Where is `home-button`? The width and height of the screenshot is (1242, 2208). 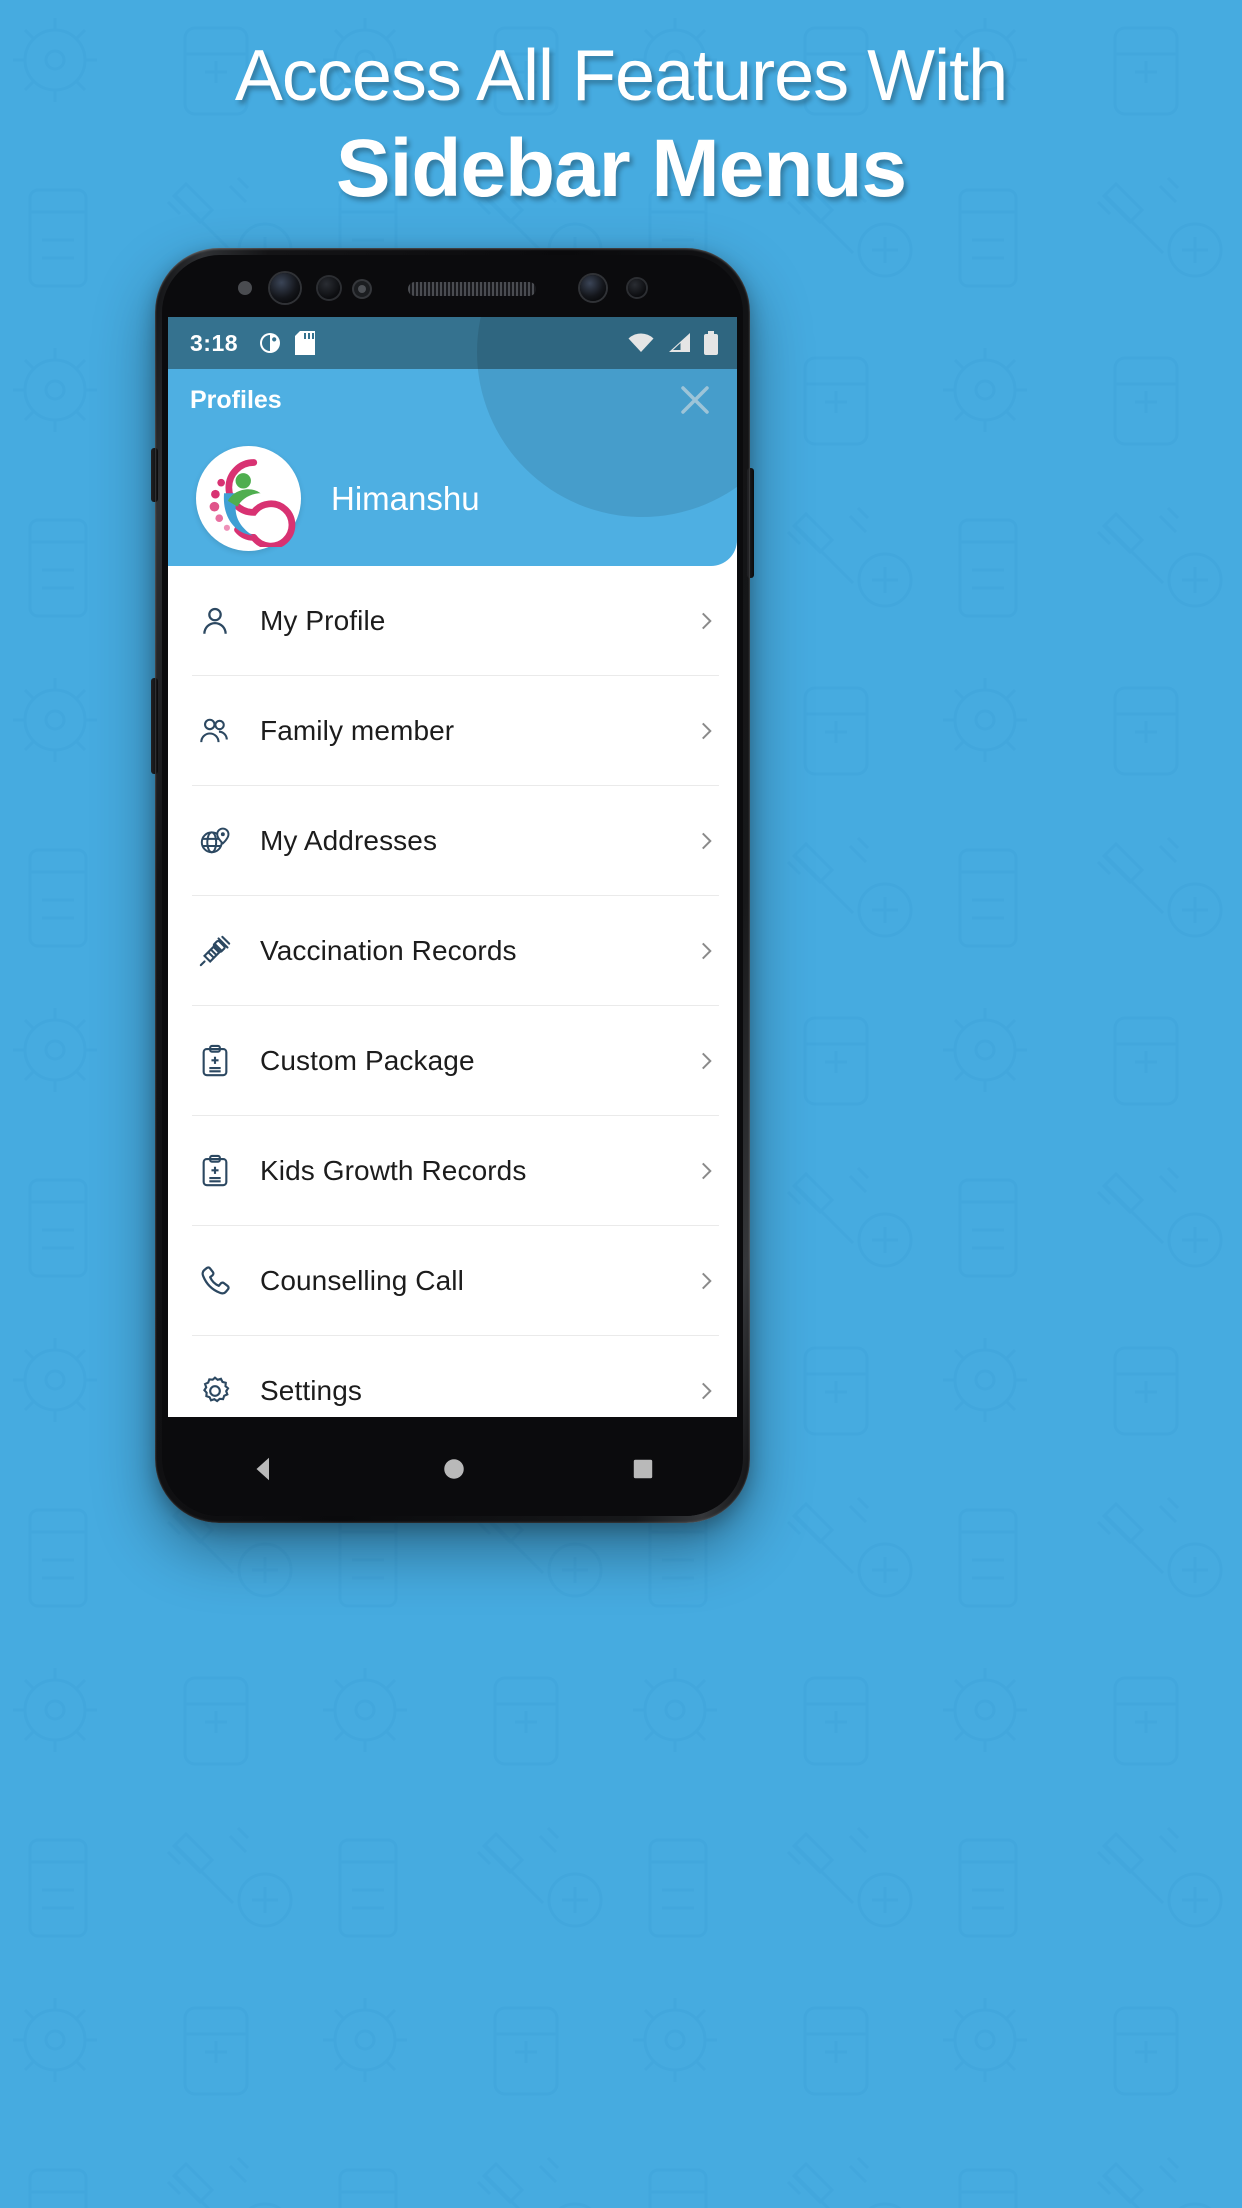
home-button is located at coordinates (454, 1471).